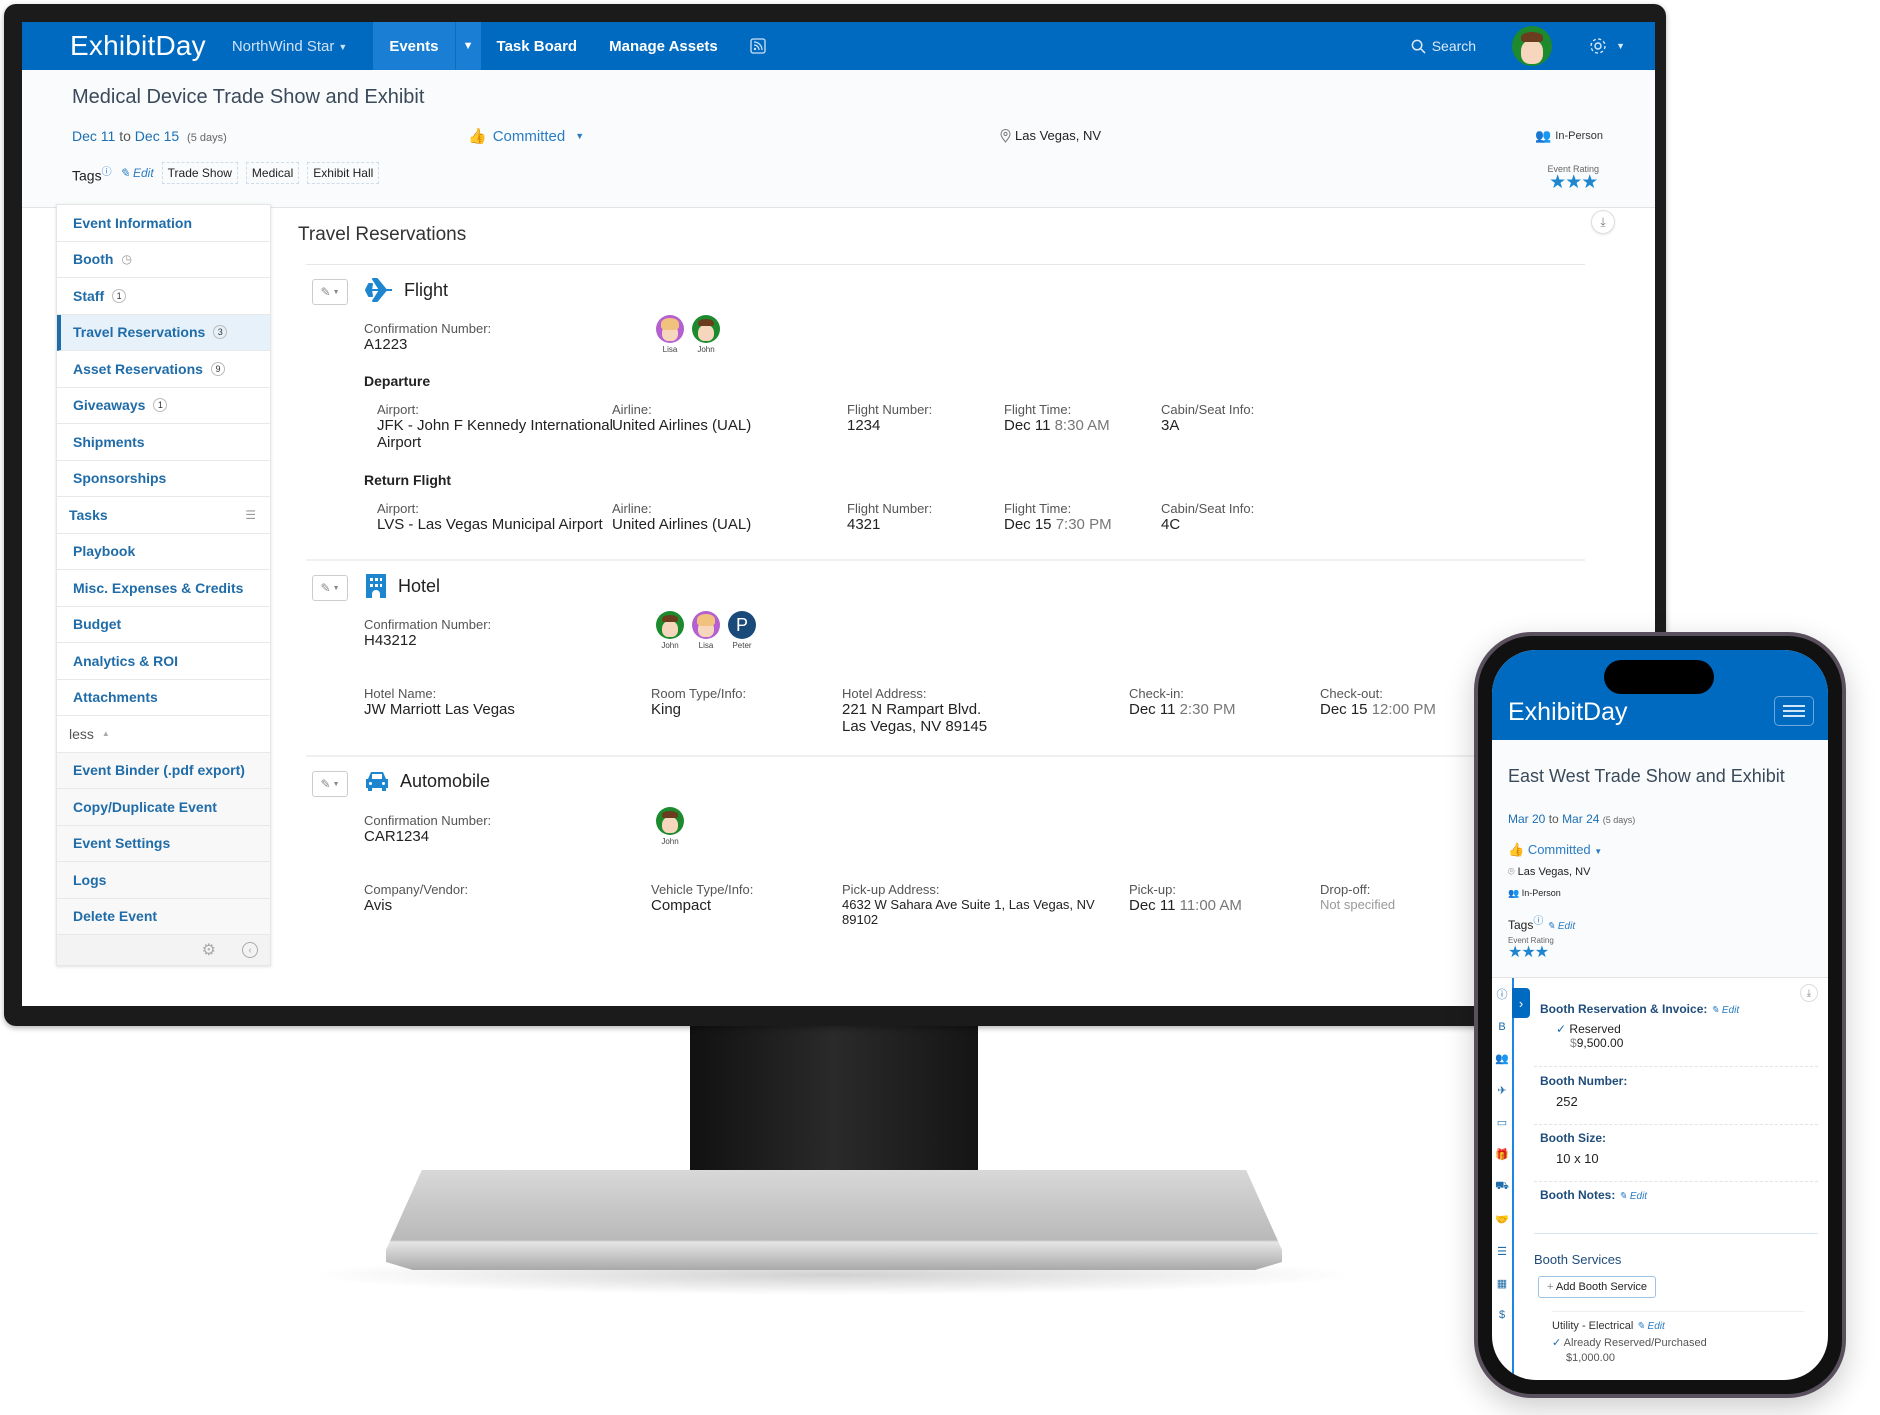 The width and height of the screenshot is (1880, 1415). What do you see at coordinates (1502, 1058) in the screenshot?
I see `staff-icon: 👥` at bounding box center [1502, 1058].